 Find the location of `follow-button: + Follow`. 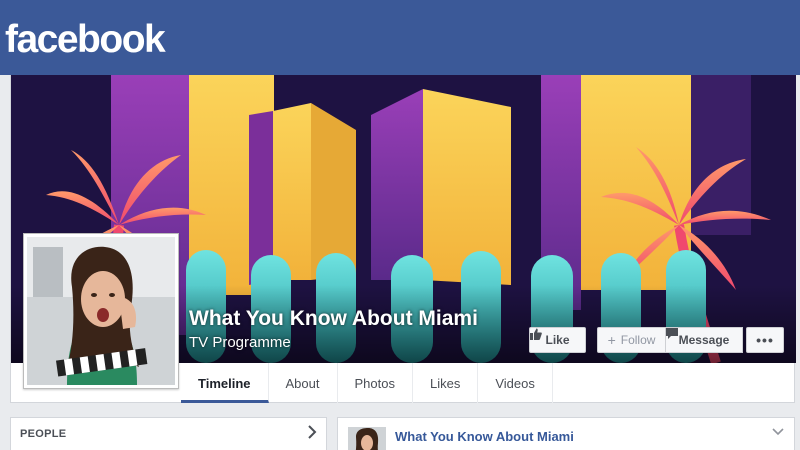

follow-button: + Follow is located at coordinates (631, 340).